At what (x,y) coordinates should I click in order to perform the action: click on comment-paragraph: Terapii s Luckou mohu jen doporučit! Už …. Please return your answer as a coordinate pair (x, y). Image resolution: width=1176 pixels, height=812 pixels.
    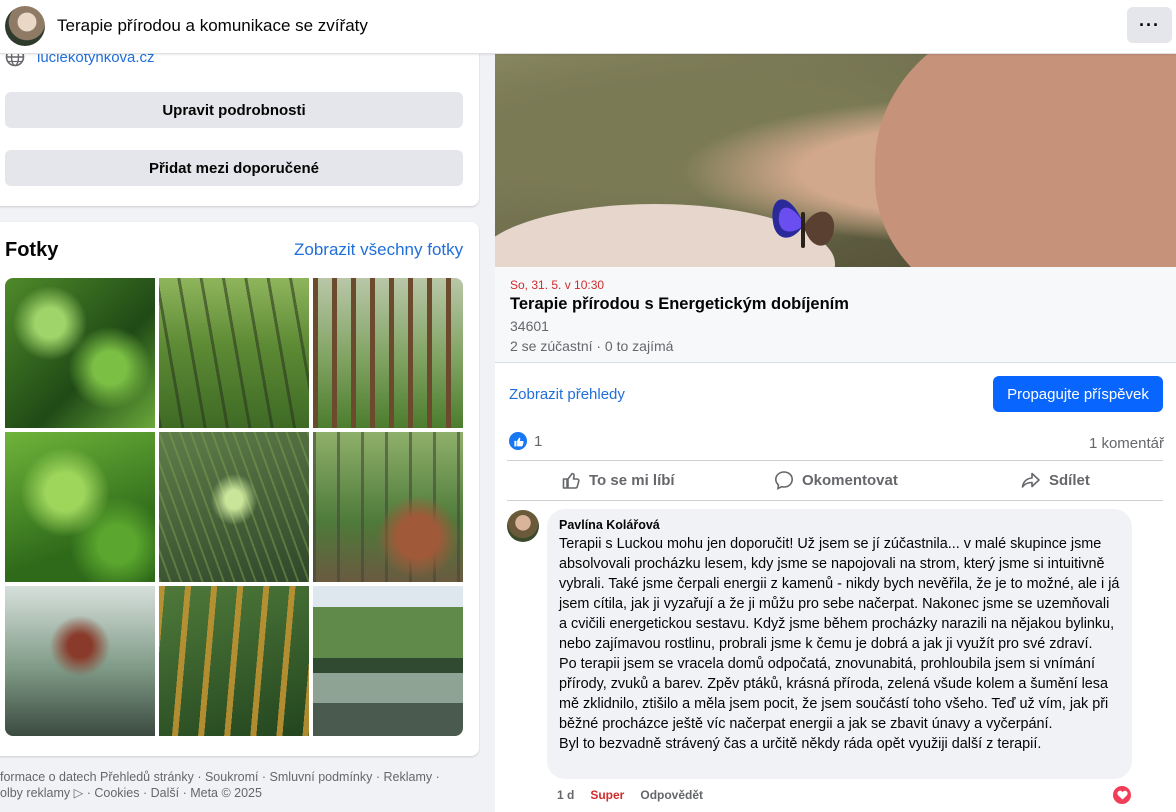
    Looking at the image, I should click on (839, 594).